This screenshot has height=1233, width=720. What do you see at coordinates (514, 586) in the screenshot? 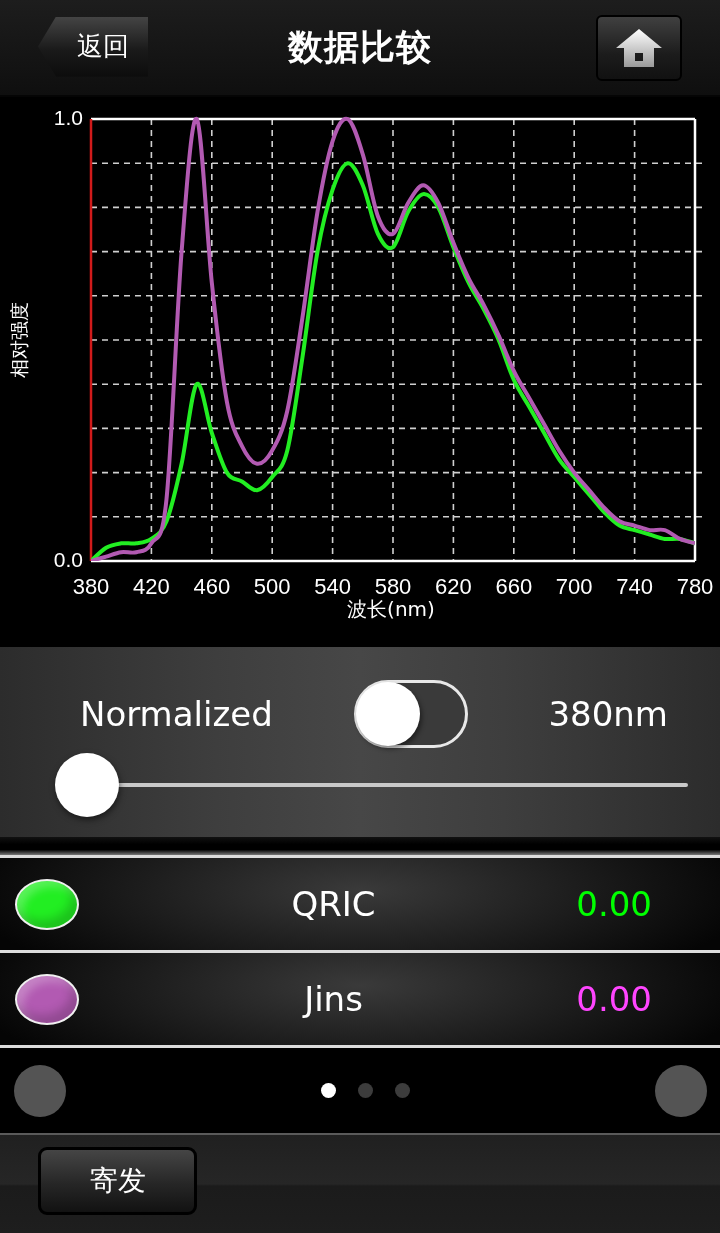
I see `axis-tick-label: 660` at bounding box center [514, 586].